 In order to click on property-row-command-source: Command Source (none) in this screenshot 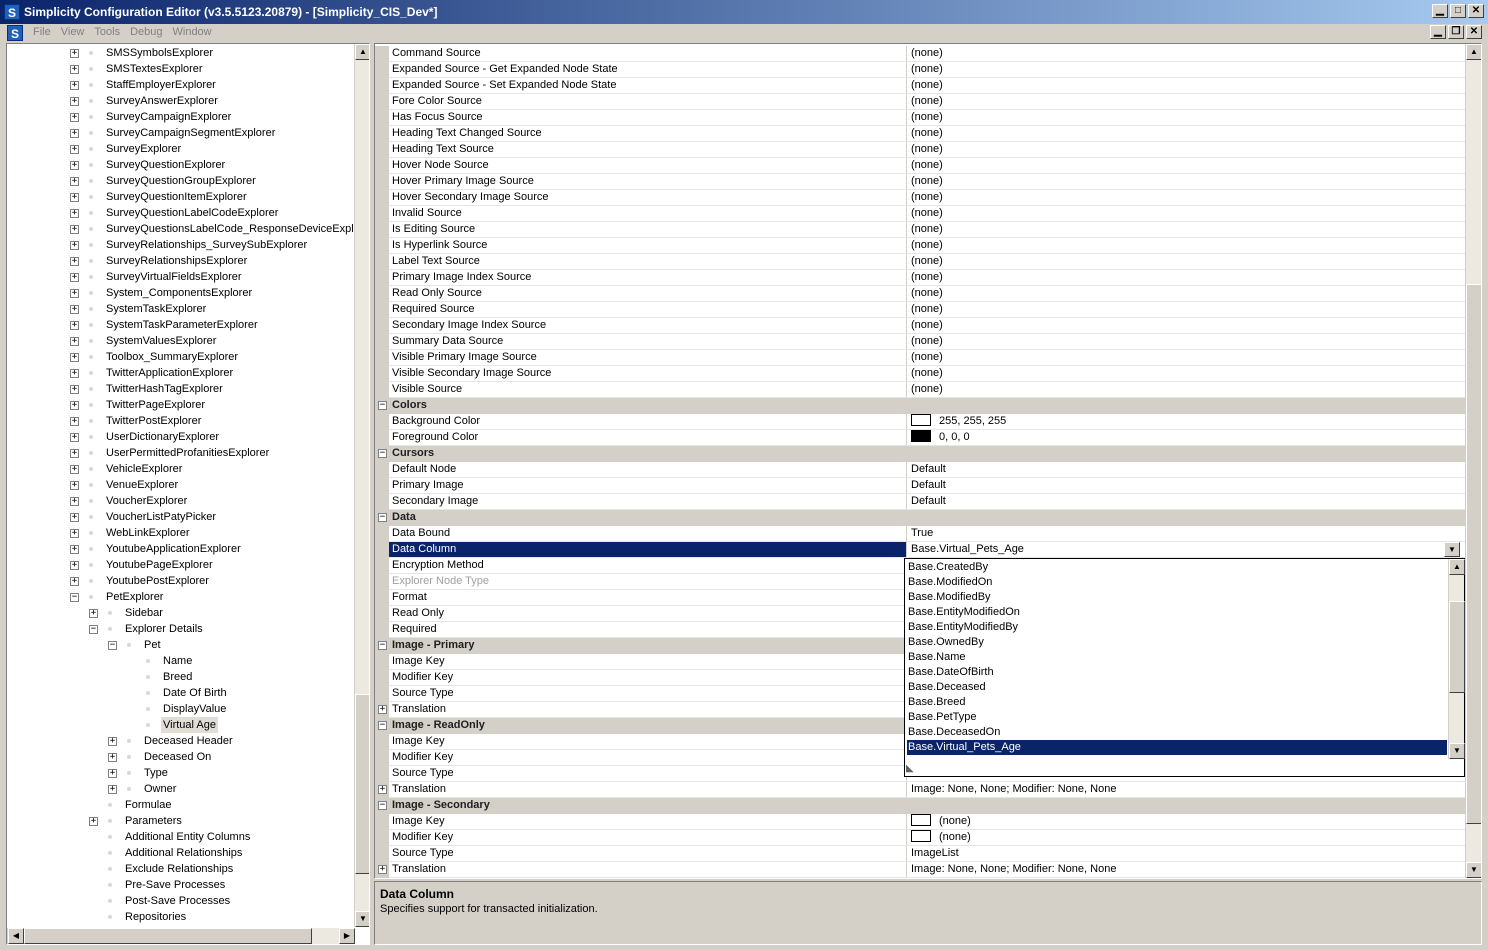, I will do `click(920, 54)`.